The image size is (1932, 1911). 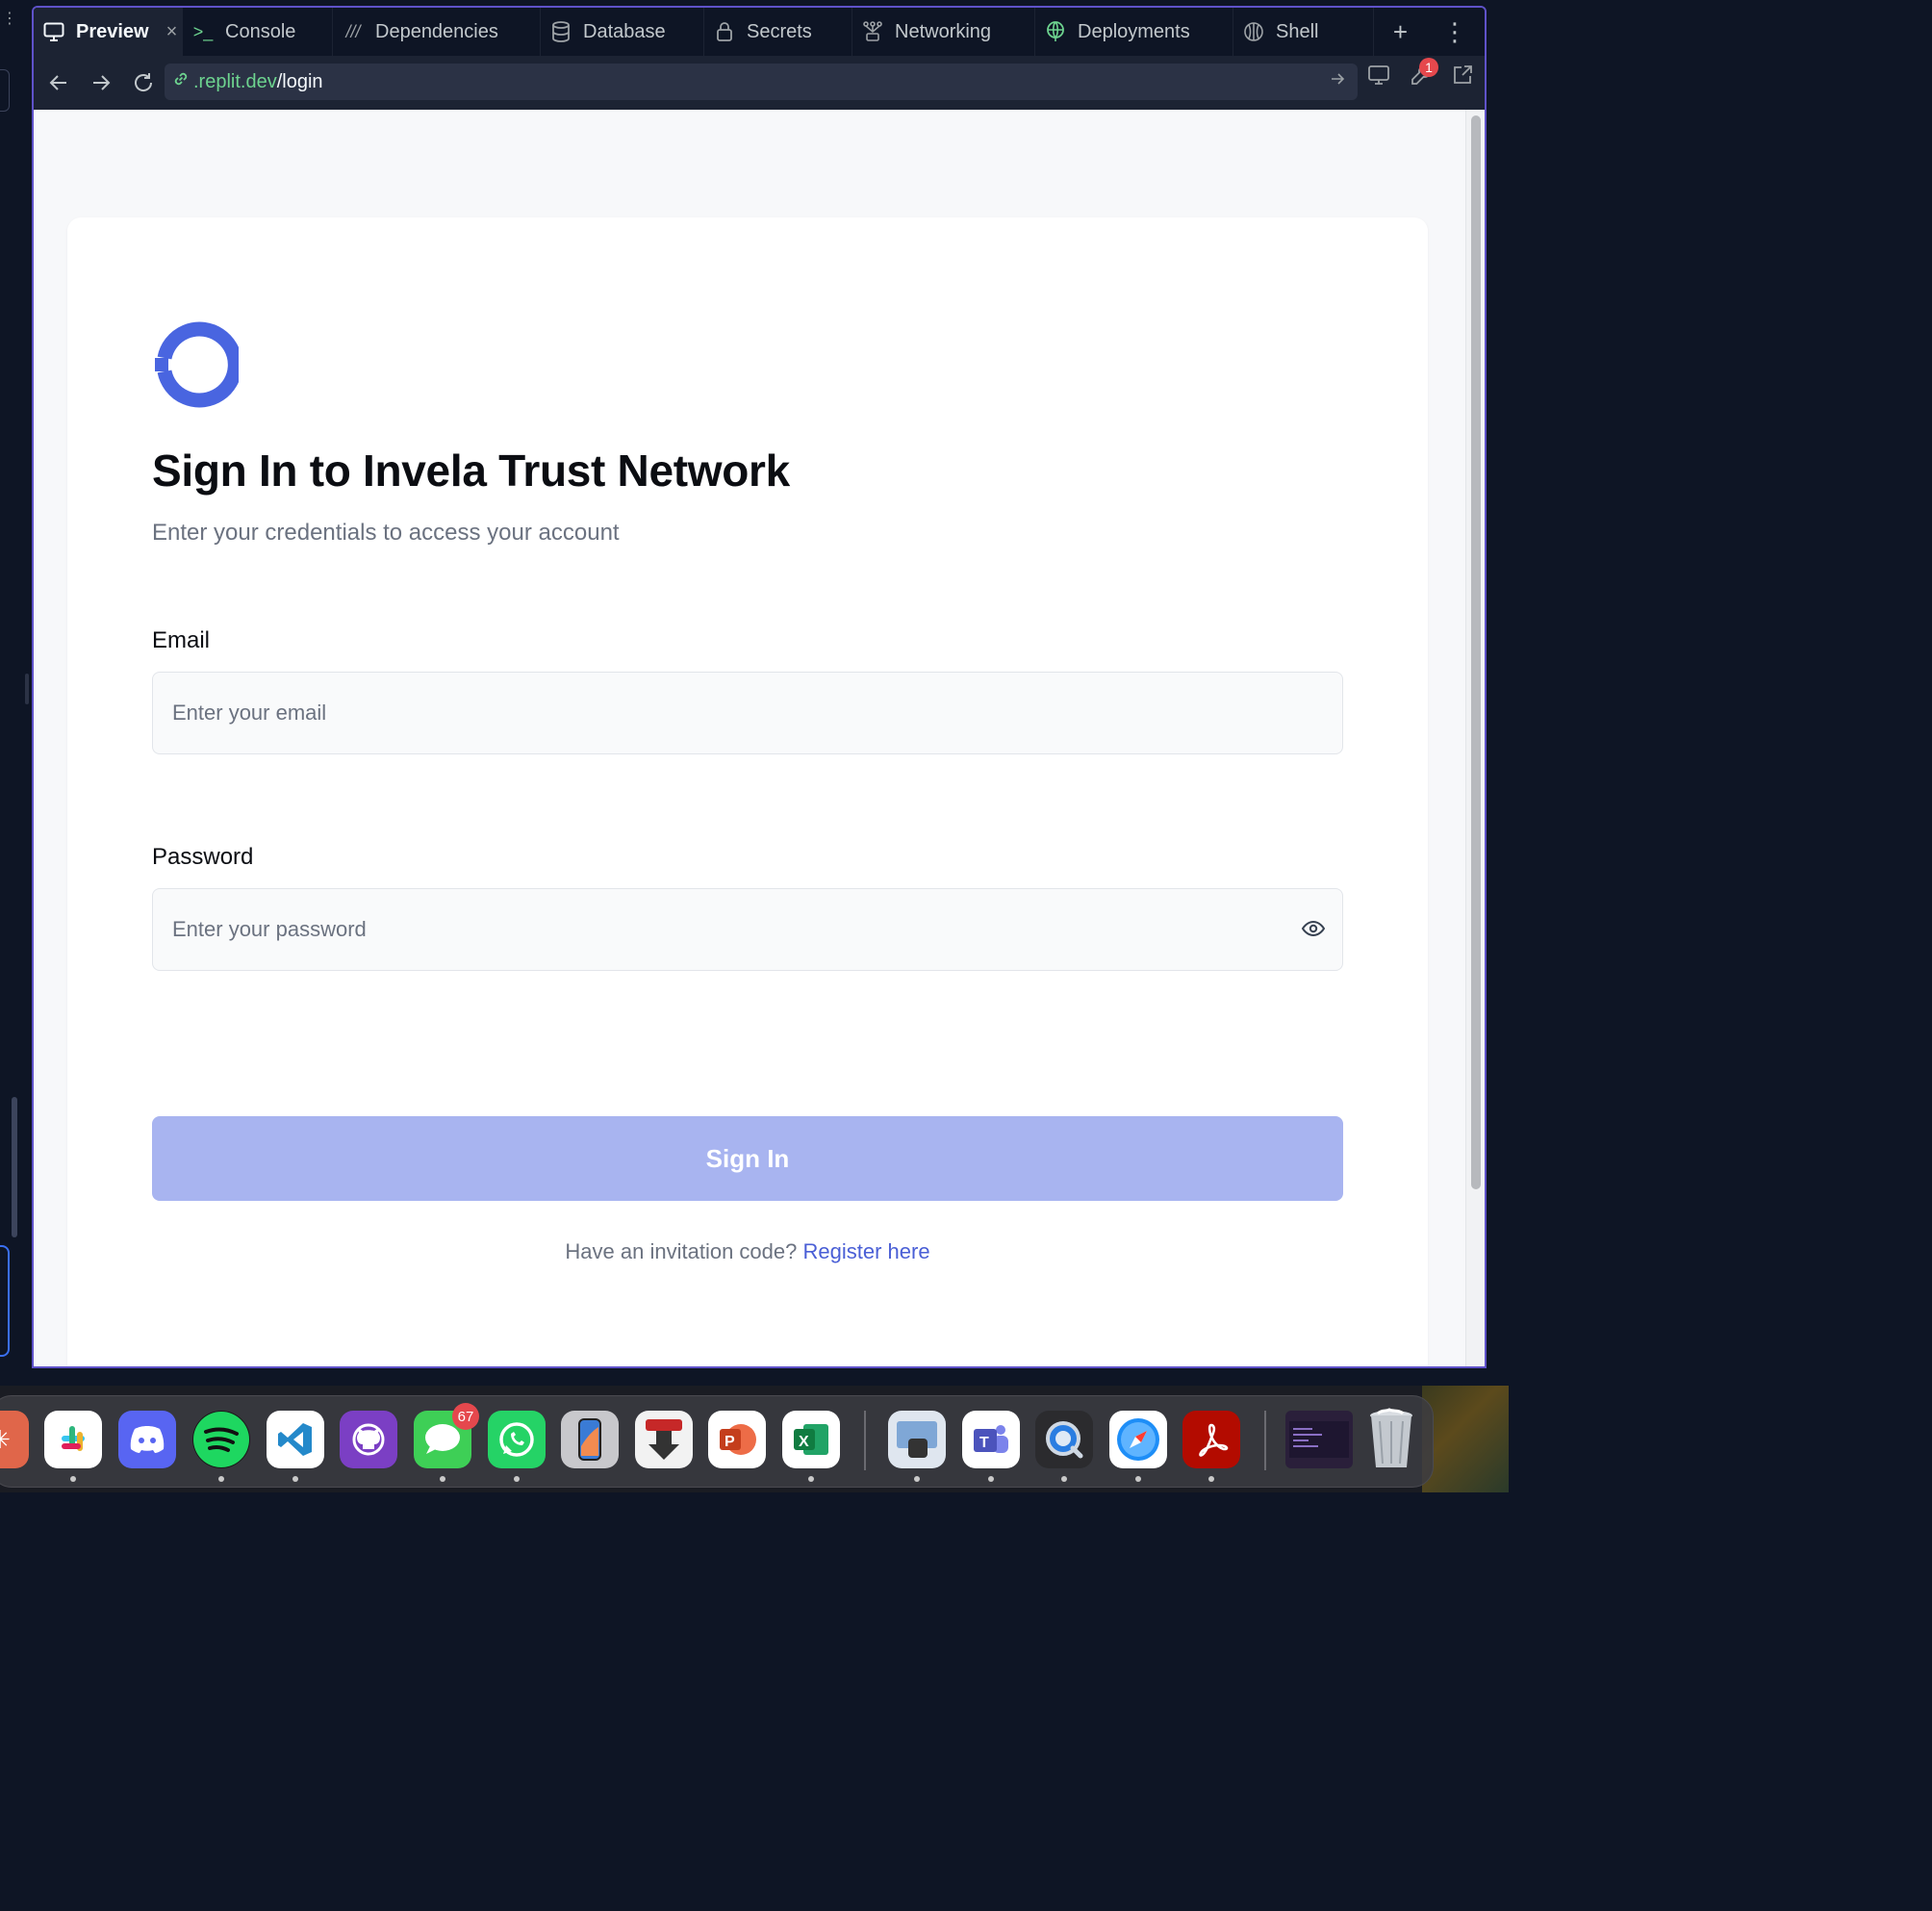 What do you see at coordinates (1428, 67) in the screenshot?
I see `devtools-badge: 1` at bounding box center [1428, 67].